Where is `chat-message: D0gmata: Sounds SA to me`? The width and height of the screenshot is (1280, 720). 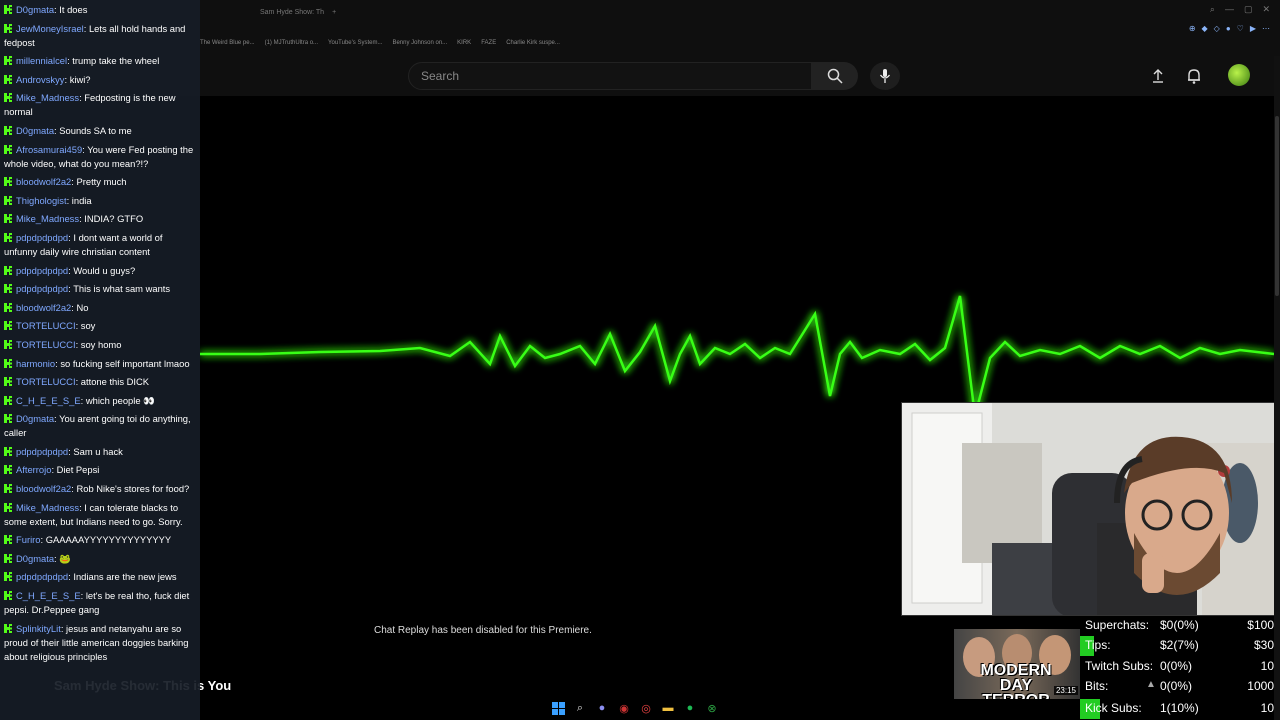 chat-message: D0gmata: Sounds SA to me is located at coordinates (100, 131).